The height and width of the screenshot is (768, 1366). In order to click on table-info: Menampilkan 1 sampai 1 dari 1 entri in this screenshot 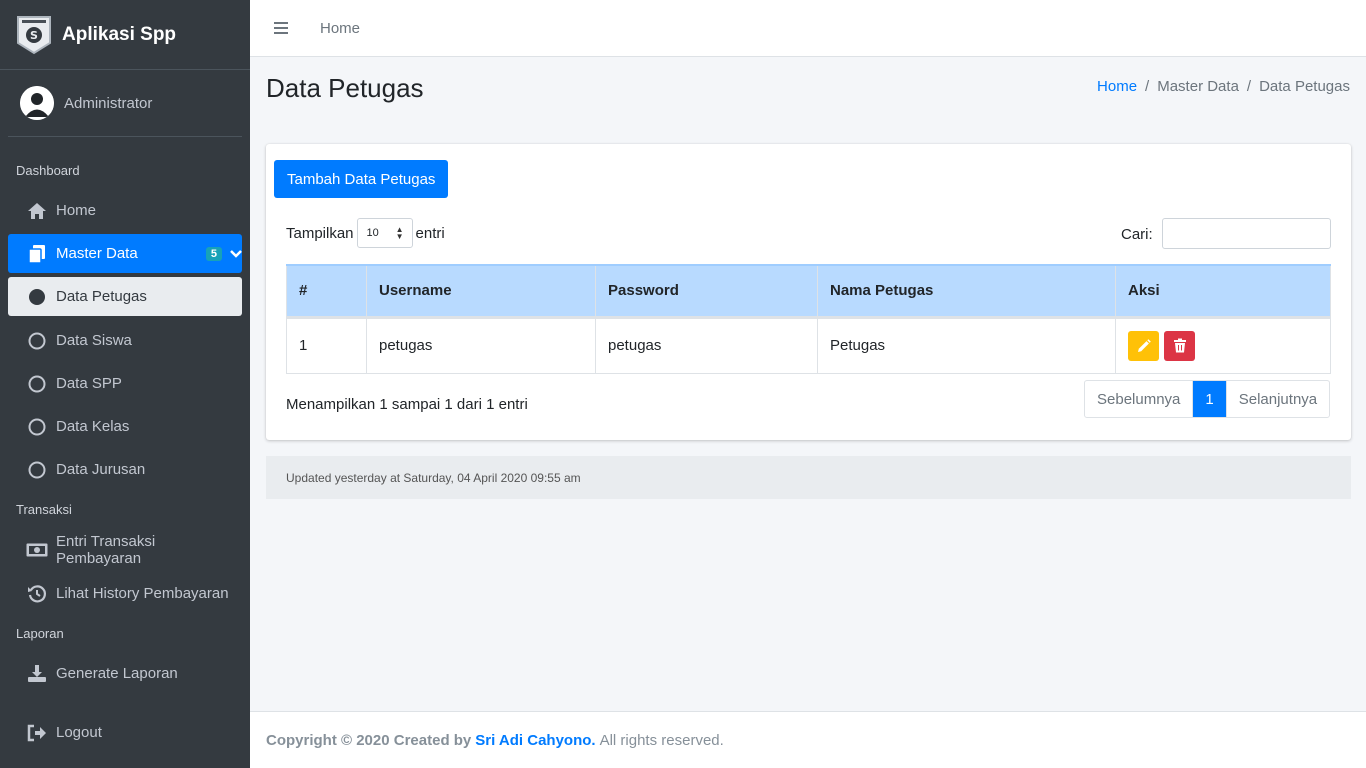, I will do `click(407, 404)`.